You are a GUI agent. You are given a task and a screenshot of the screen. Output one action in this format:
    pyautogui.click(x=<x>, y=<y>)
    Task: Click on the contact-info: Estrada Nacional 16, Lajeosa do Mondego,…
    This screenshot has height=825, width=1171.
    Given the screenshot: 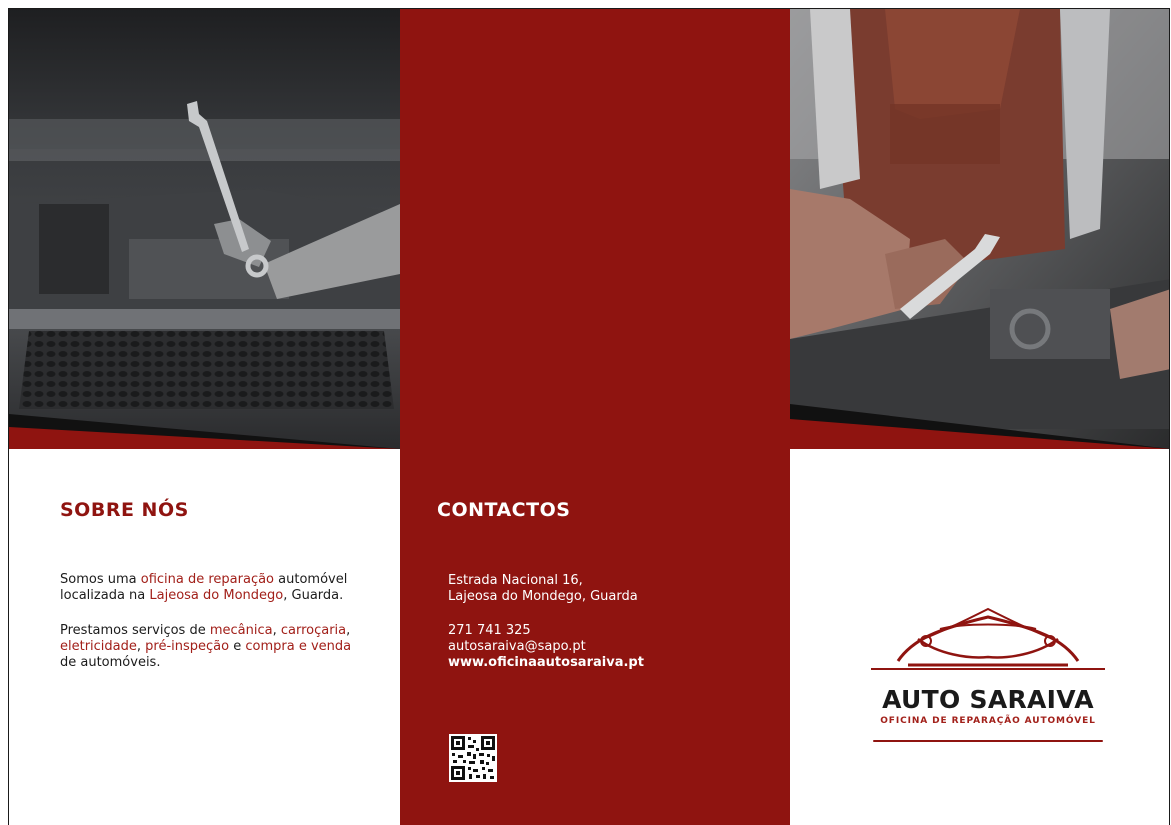 What is the action you would take?
    pyautogui.click(x=598, y=622)
    